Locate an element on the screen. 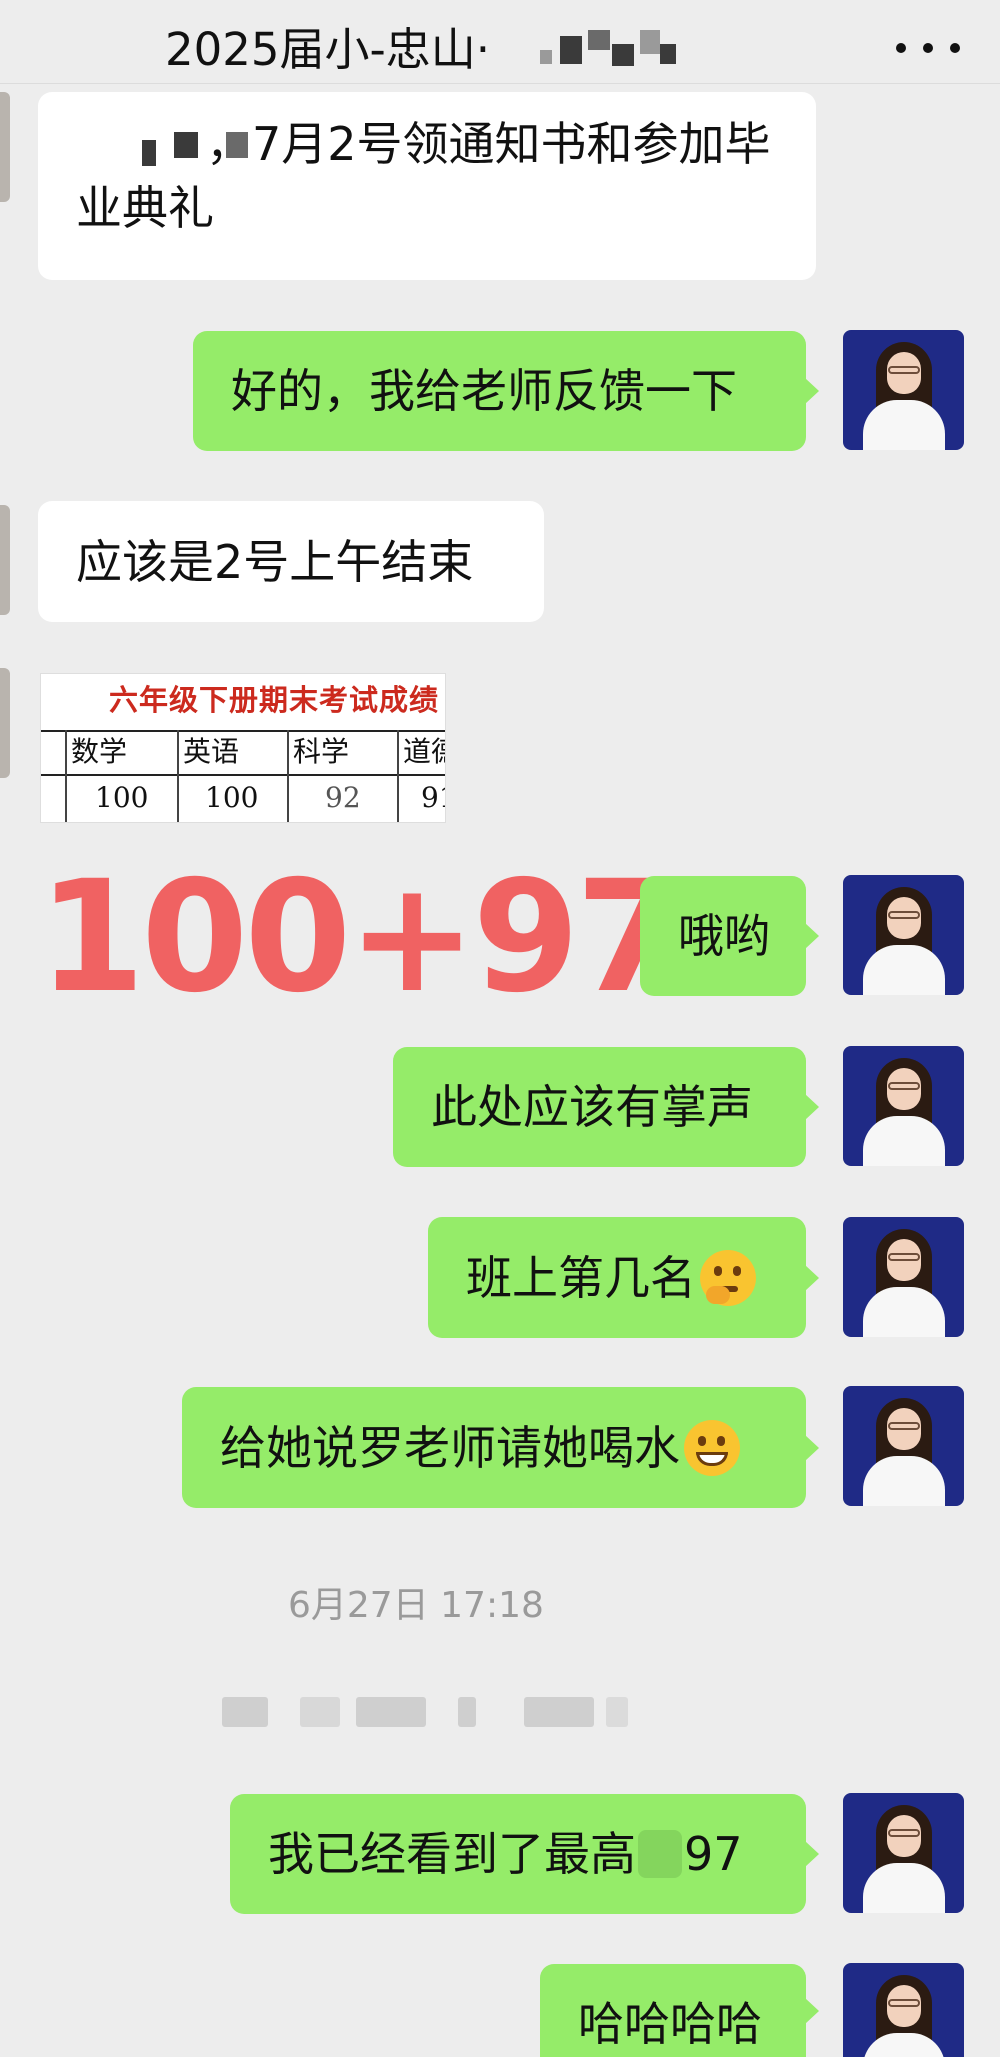 This screenshot has height=2057, width=1000. message-text: 应该是2号上午结束 is located at coordinates (275, 561).